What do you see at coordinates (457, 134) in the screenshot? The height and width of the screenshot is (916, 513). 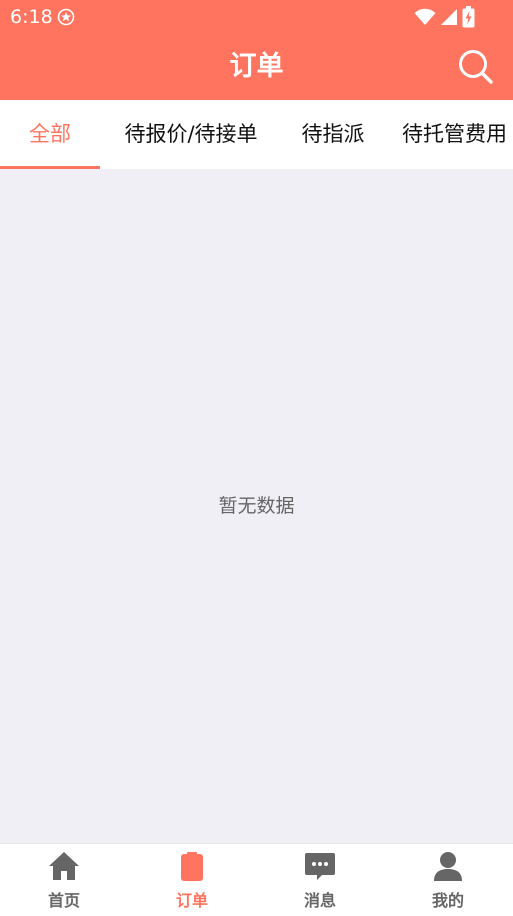 I see `tab-pending-escrow: 待托管费用` at bounding box center [457, 134].